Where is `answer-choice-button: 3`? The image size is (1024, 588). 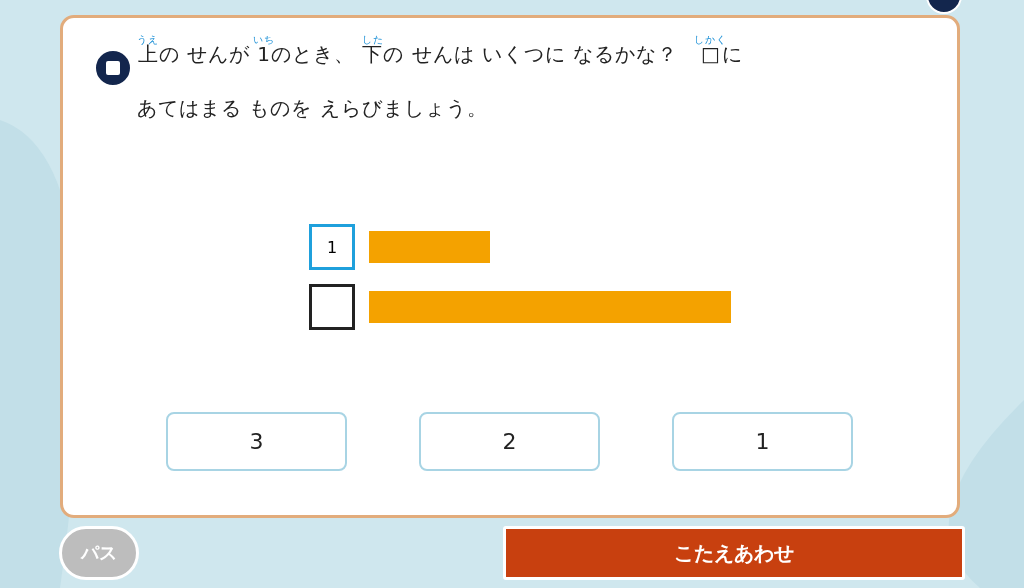
answer-choice-button: 3 is located at coordinates (256, 441).